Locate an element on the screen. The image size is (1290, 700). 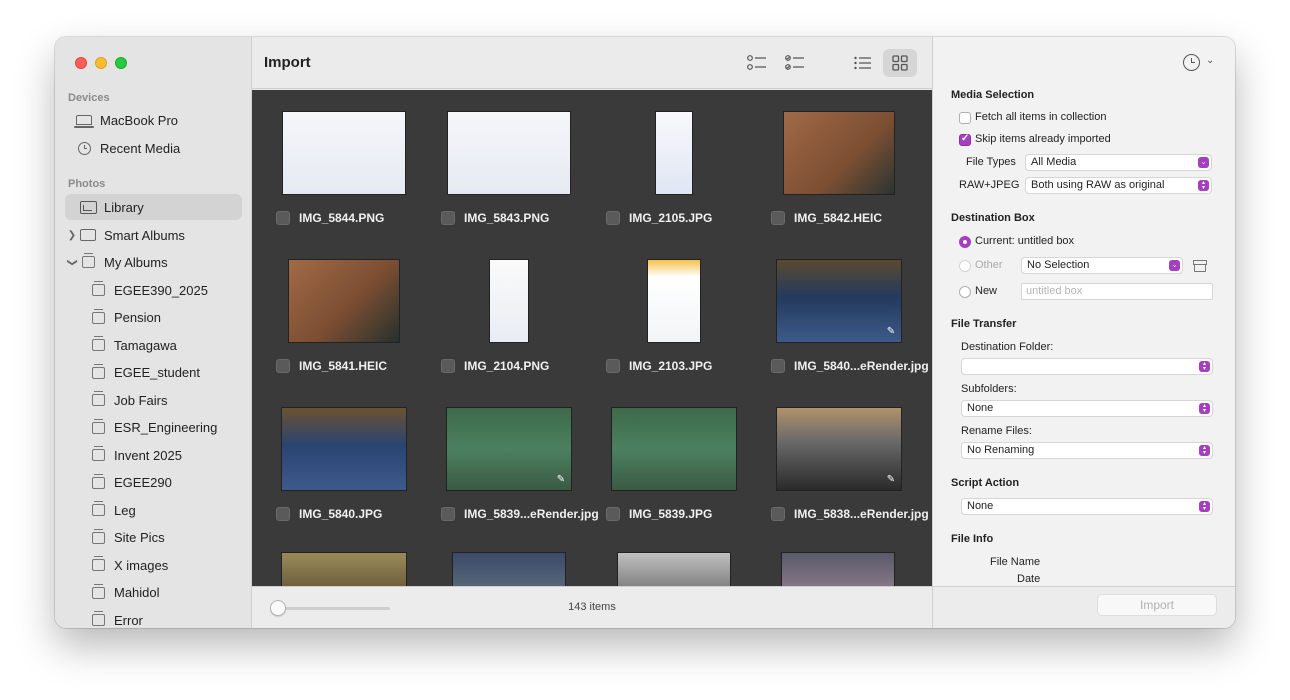
thumbnail-item: ✎ IMG_5838...eRender.jpg is located at coordinates (843, 472).